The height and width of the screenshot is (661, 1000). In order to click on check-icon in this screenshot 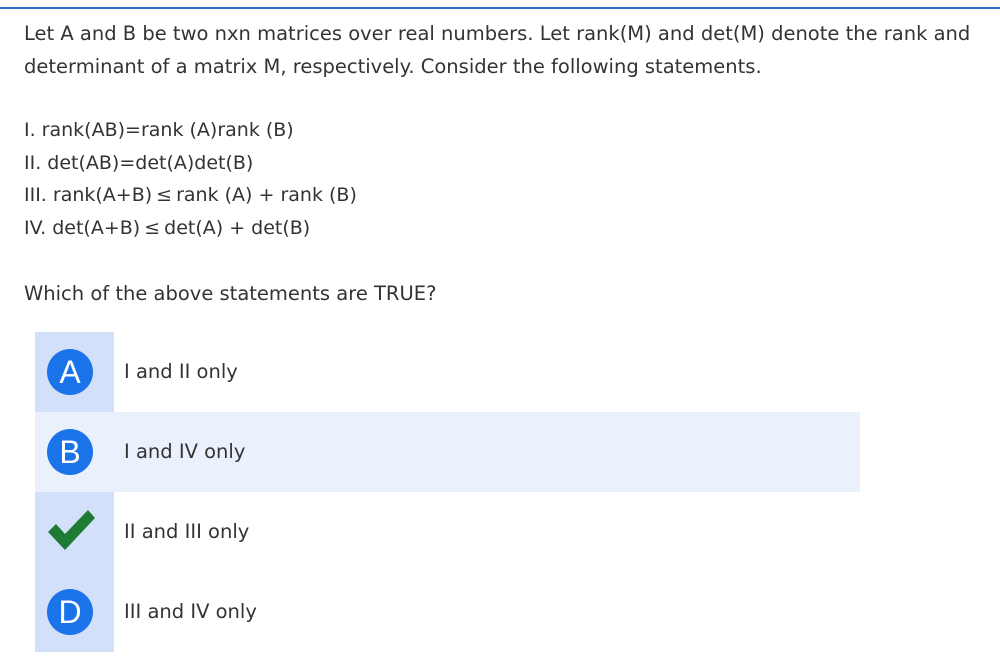, I will do `click(71, 530)`.